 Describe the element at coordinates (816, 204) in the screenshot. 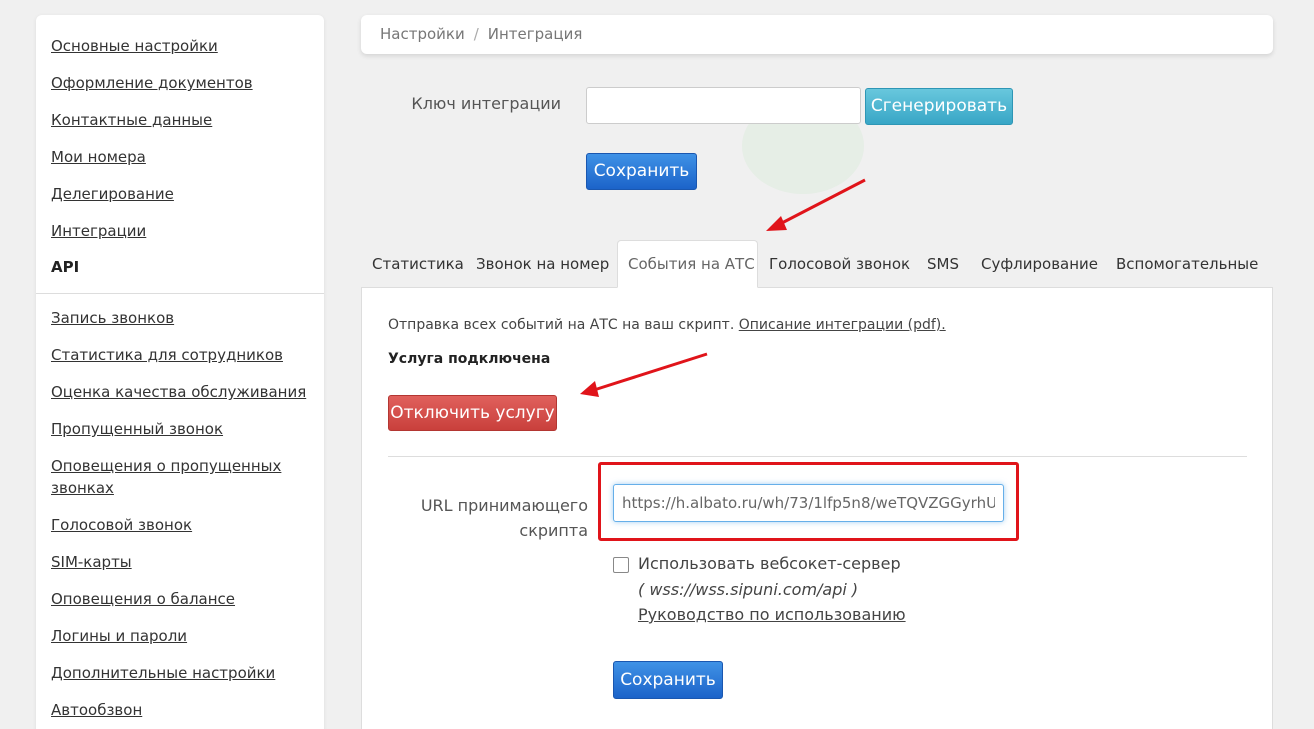

I see `arrow-to-tab-icon` at that location.